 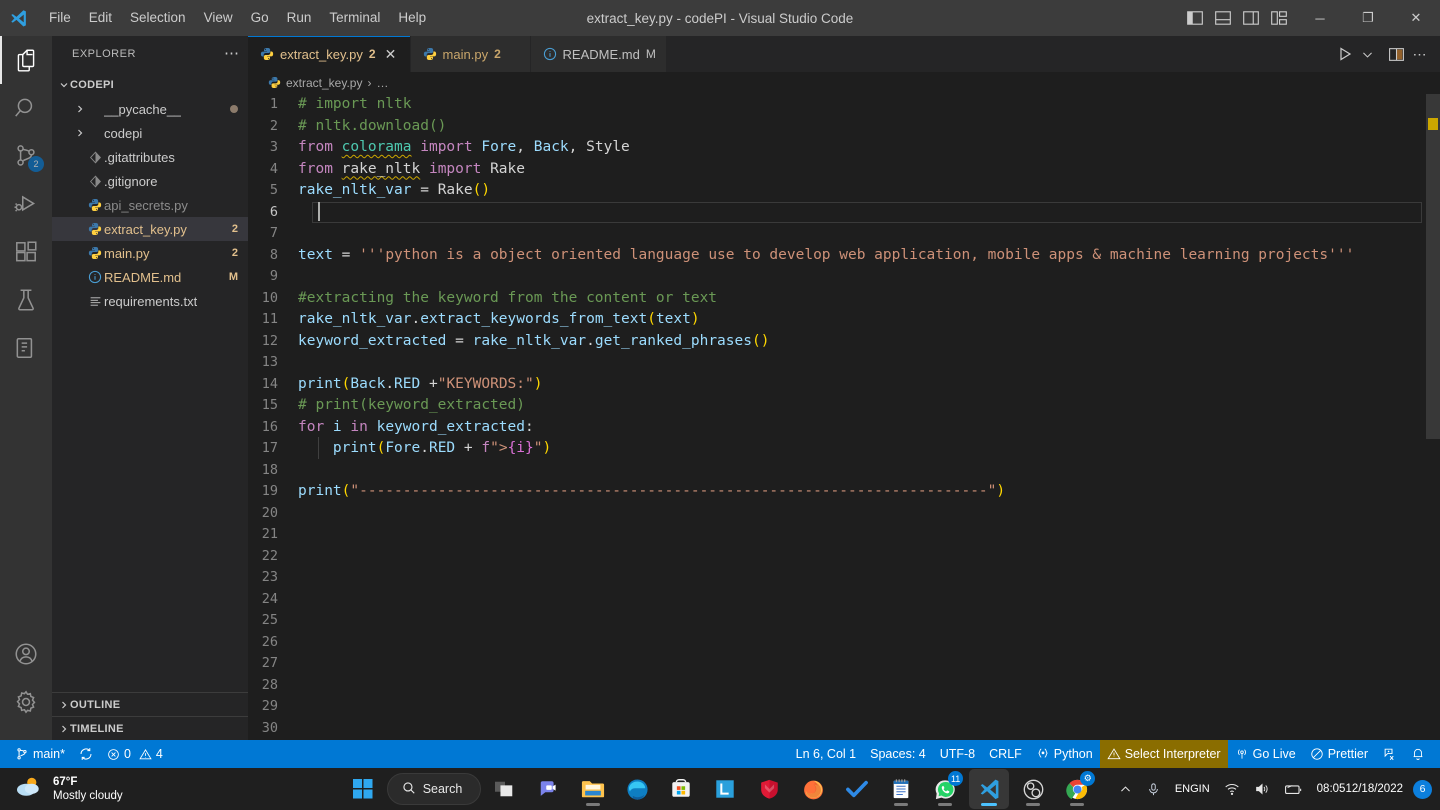 I want to click on sidebar-section-timeline: TIMELINE, so click(x=150, y=728).